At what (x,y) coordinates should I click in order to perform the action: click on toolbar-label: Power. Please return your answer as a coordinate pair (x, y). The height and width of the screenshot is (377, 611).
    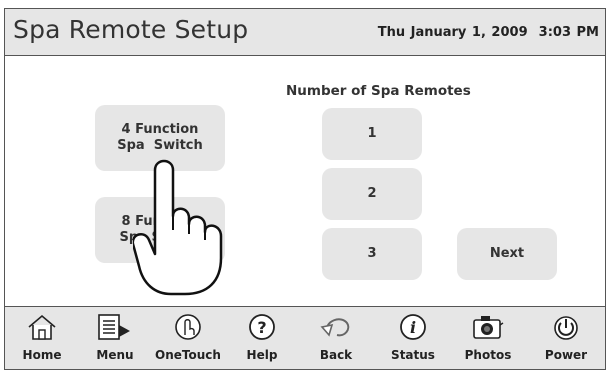
    Looking at the image, I should click on (566, 355).